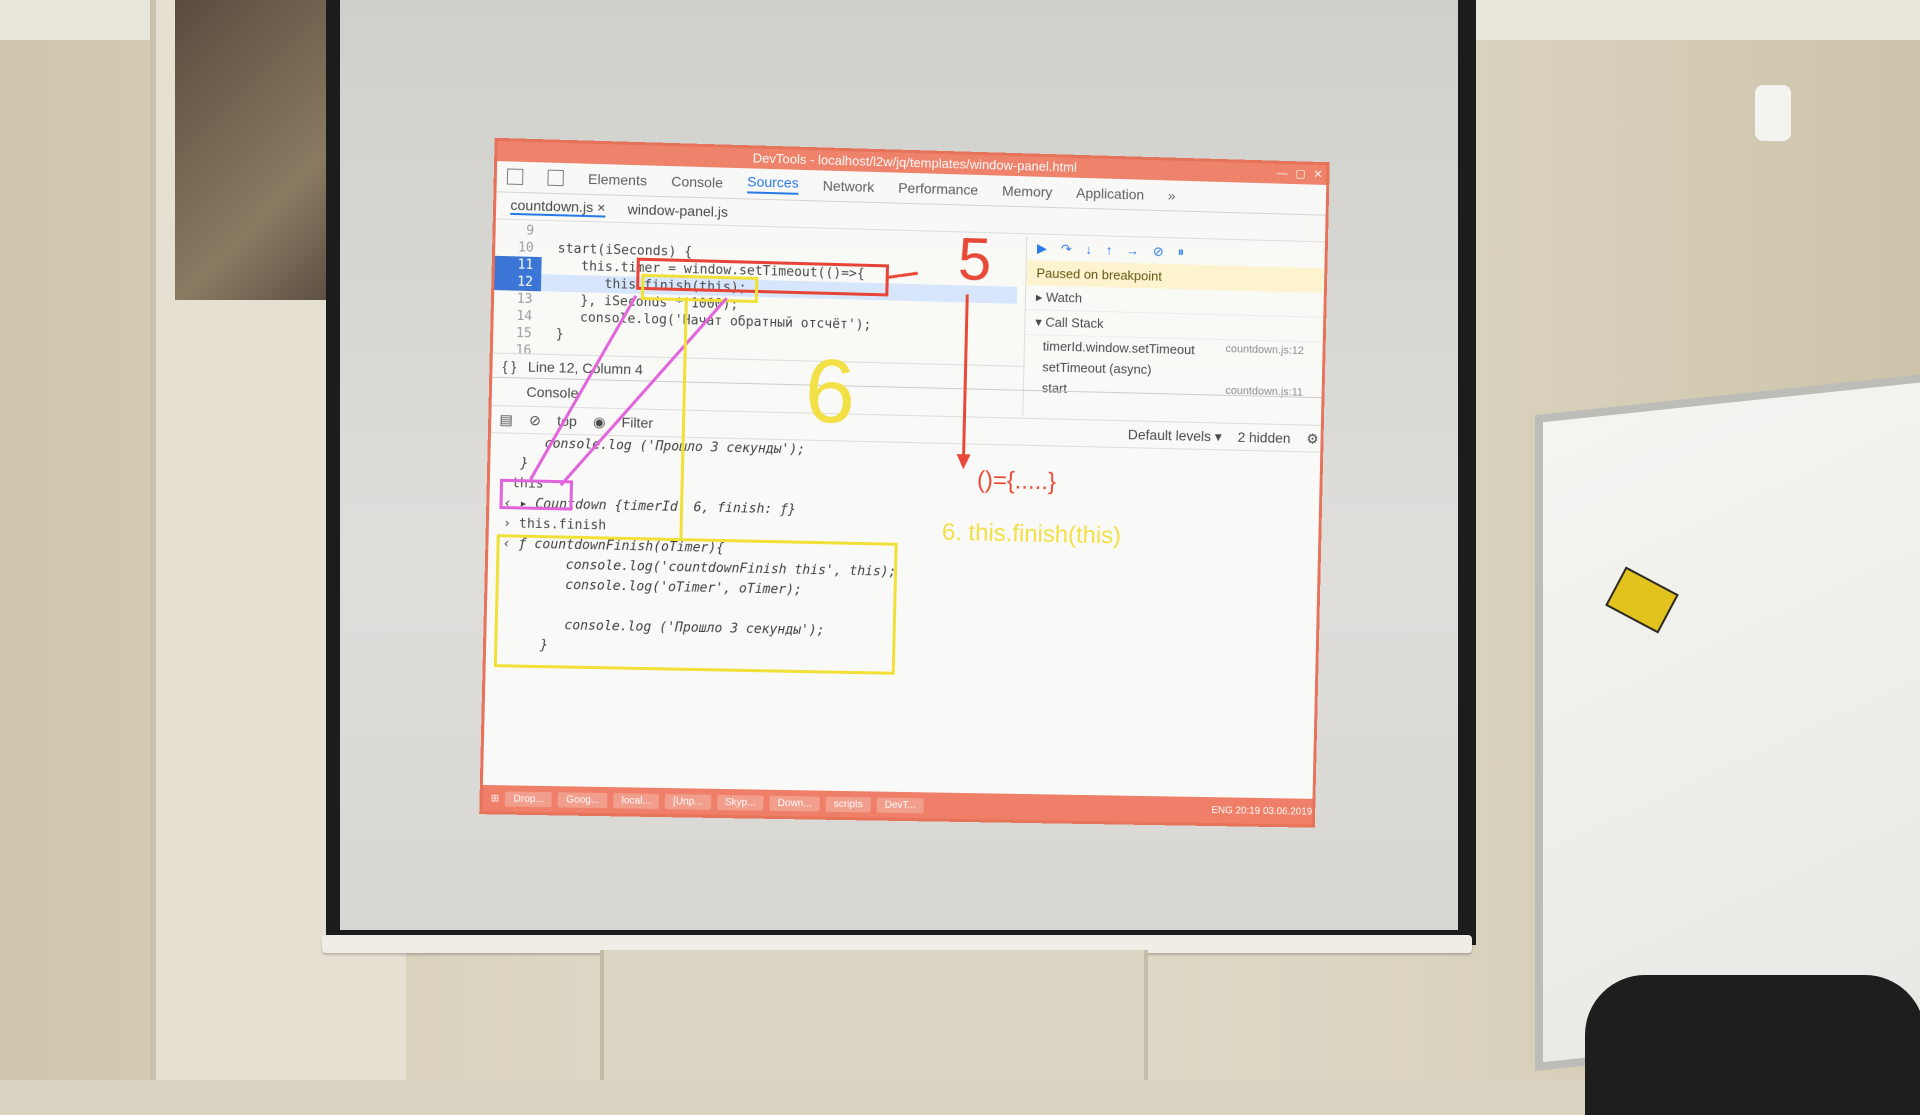  What do you see at coordinates (966, 377) in the screenshot?
I see `red-down-arrow` at bounding box center [966, 377].